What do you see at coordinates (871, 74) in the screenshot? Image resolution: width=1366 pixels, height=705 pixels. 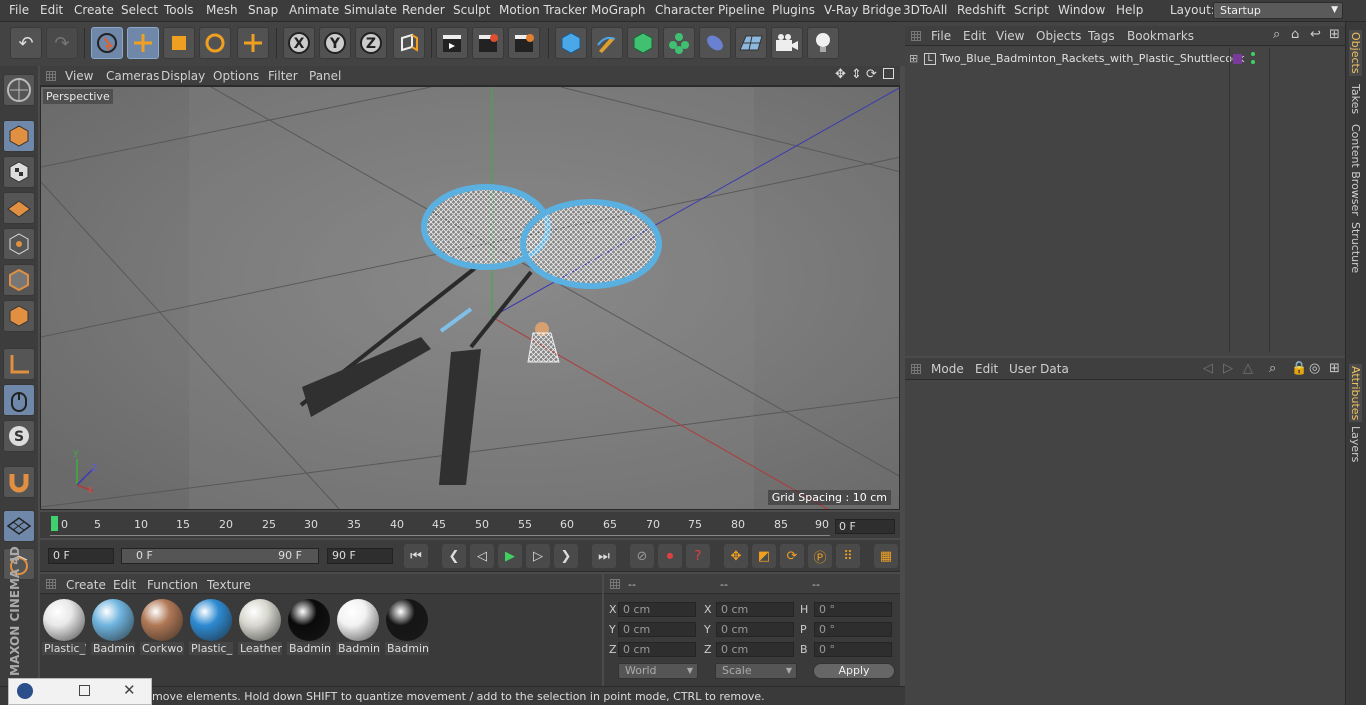 I see `orbit-icon: ⟳` at bounding box center [871, 74].